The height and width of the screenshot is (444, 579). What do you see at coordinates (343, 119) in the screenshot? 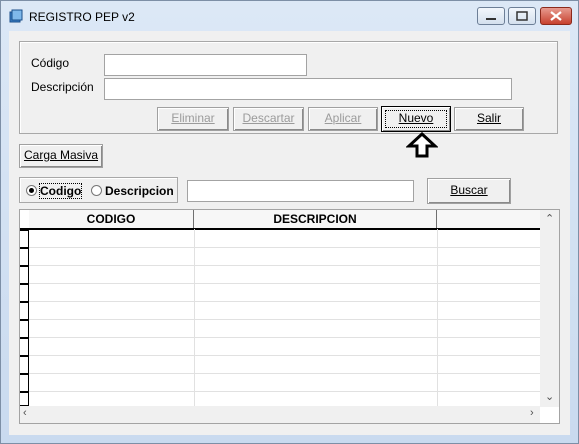
I see `aplicar-button: Aplicar` at bounding box center [343, 119].